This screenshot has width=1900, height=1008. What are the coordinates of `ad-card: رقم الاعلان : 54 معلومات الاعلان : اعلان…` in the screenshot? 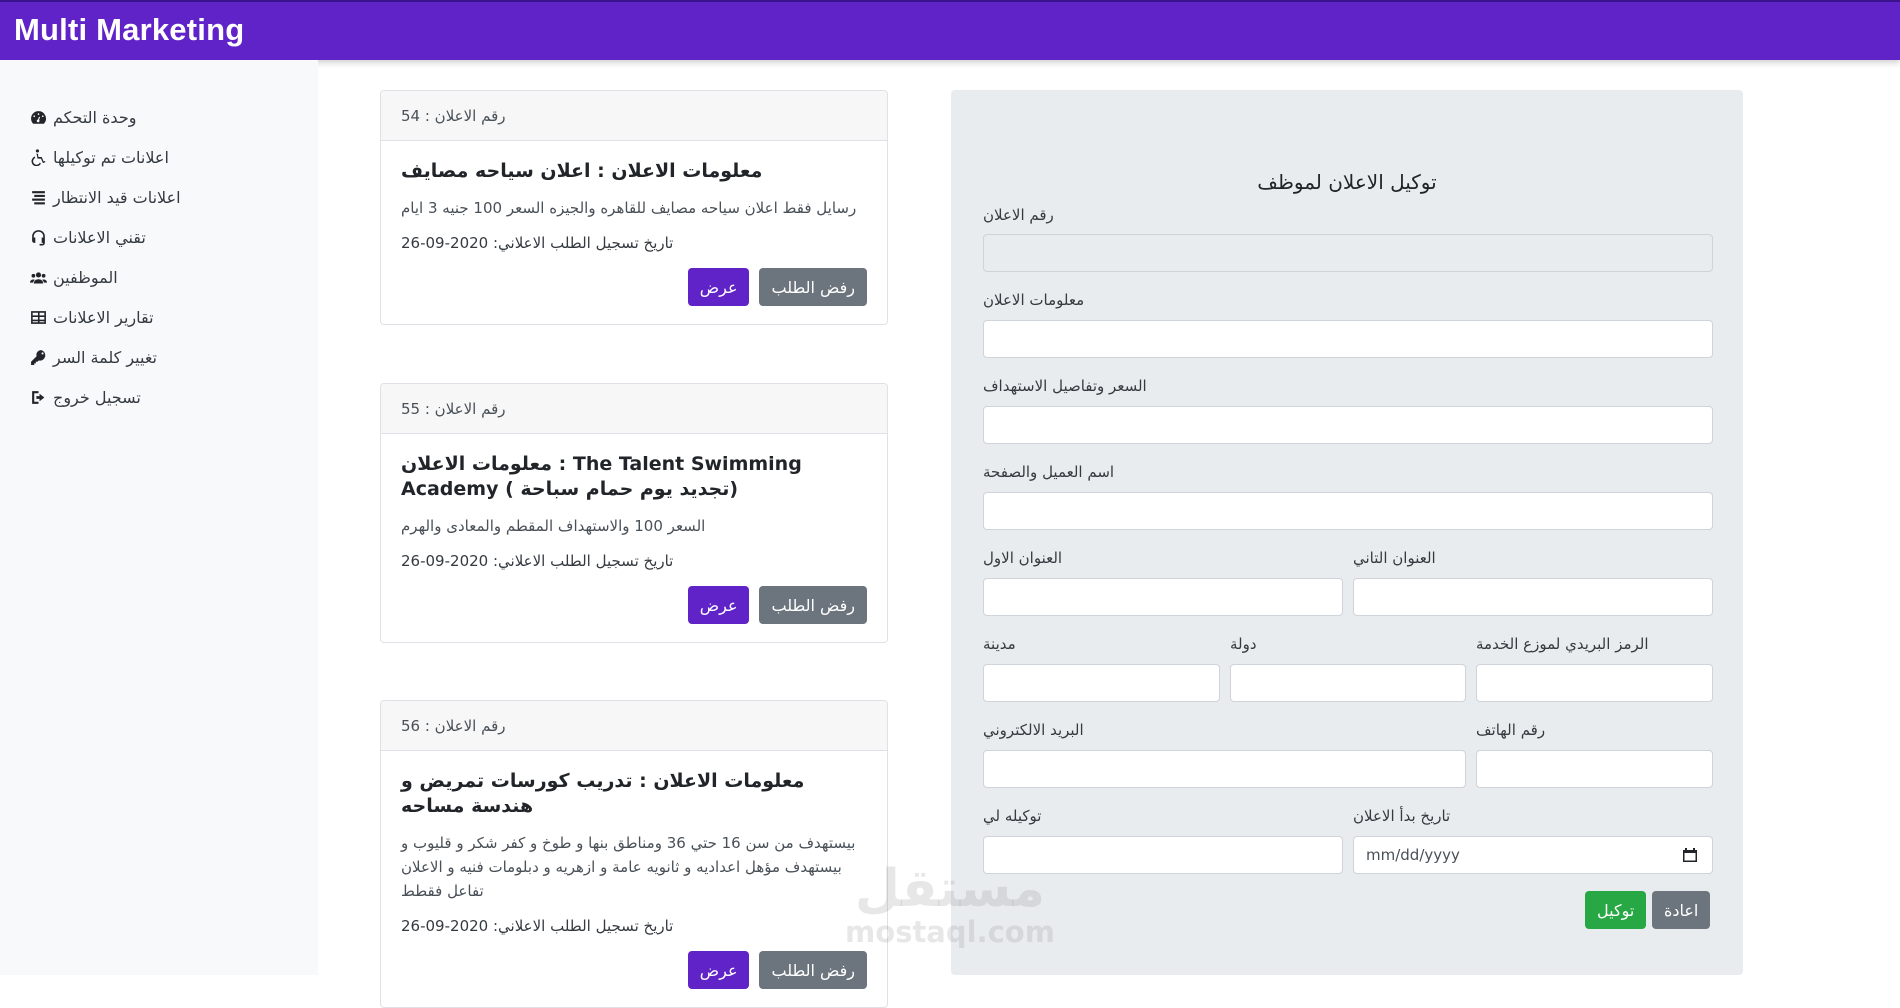 It's located at (634, 207).